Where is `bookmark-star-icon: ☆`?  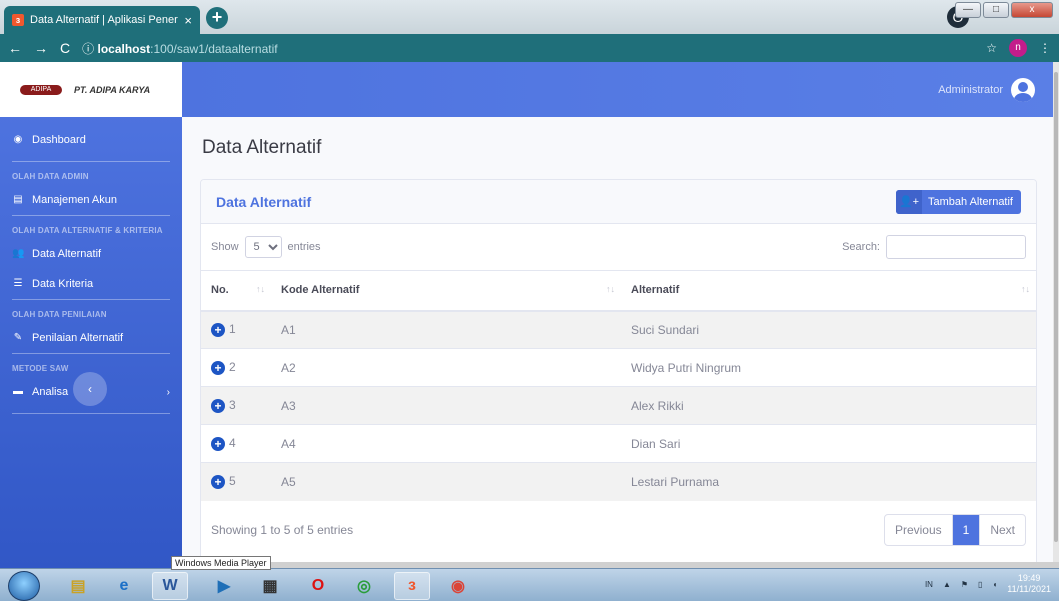
bookmark-star-icon: ☆ is located at coordinates (991, 48).